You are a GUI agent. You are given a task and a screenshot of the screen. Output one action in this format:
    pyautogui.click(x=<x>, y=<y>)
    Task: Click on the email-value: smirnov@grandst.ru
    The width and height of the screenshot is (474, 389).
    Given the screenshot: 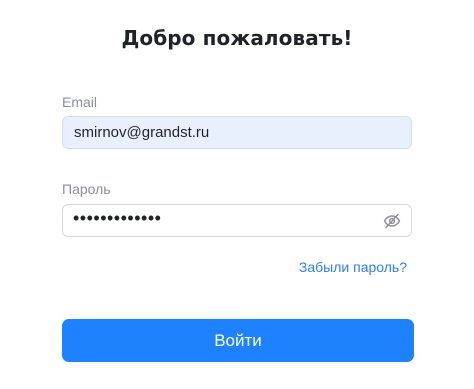 What is the action you would take?
    pyautogui.click(x=142, y=132)
    